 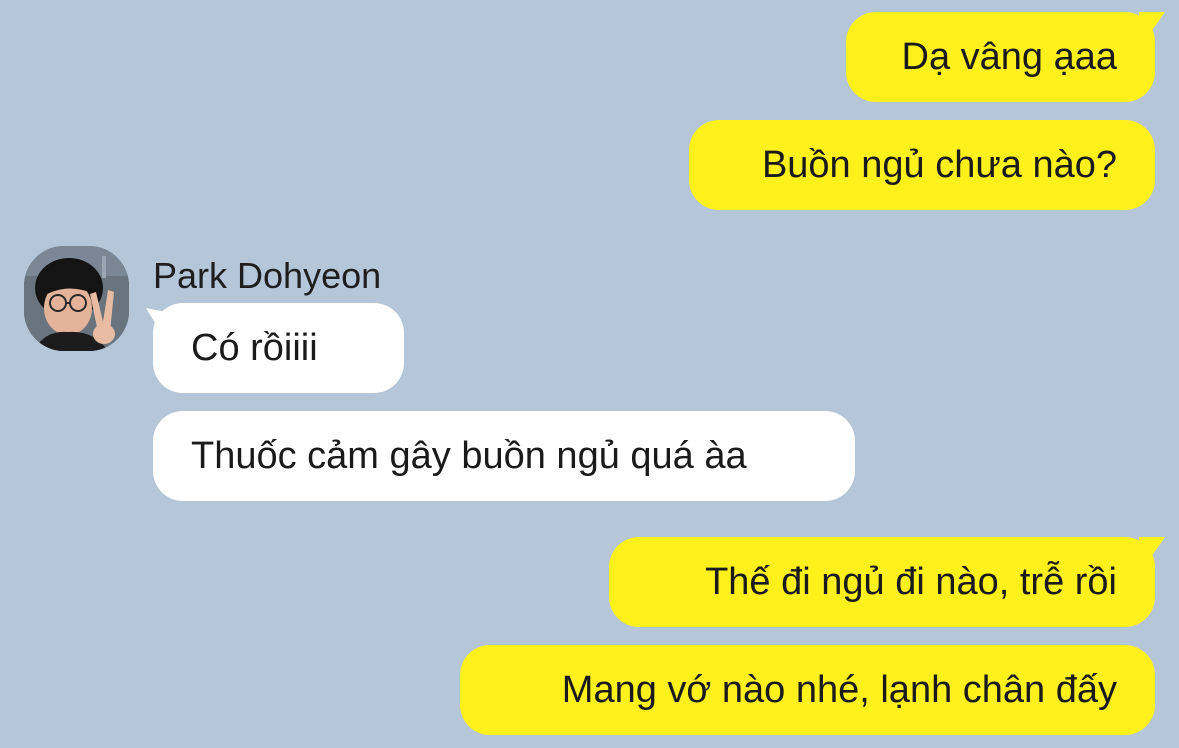 What do you see at coordinates (267, 275) in the screenshot?
I see `sender-name: Park Dohyeon` at bounding box center [267, 275].